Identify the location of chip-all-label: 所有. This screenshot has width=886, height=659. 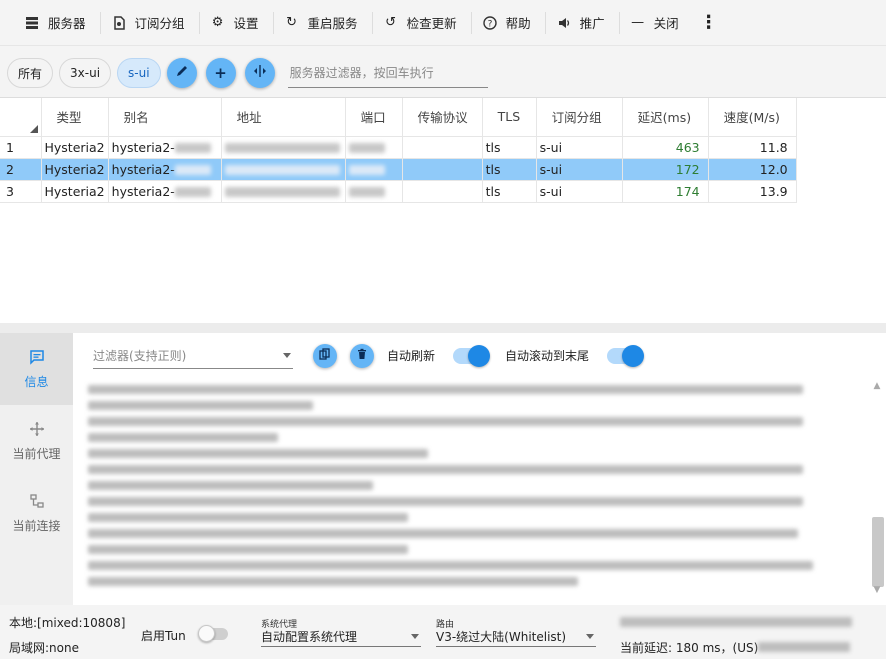
(30, 73).